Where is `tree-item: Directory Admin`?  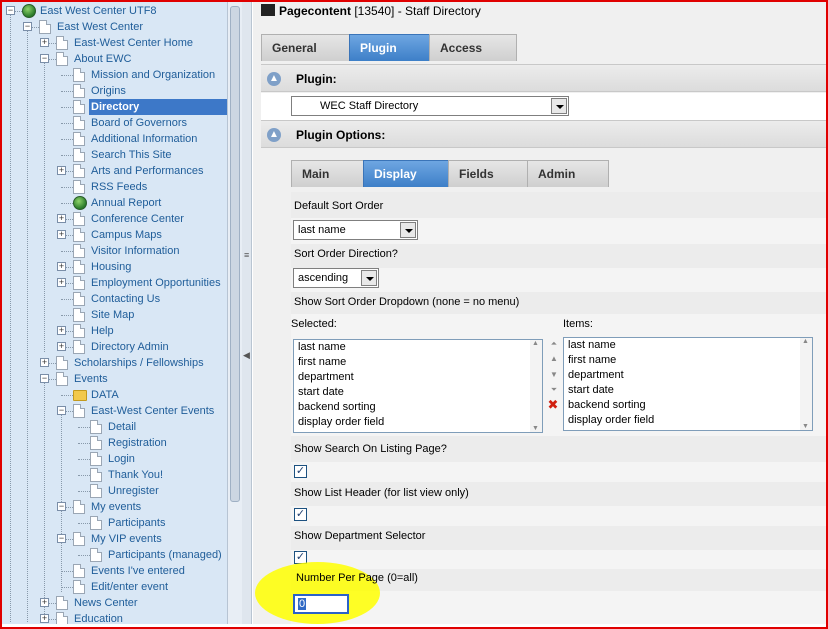
tree-item: Directory Admin is located at coordinates (130, 347).